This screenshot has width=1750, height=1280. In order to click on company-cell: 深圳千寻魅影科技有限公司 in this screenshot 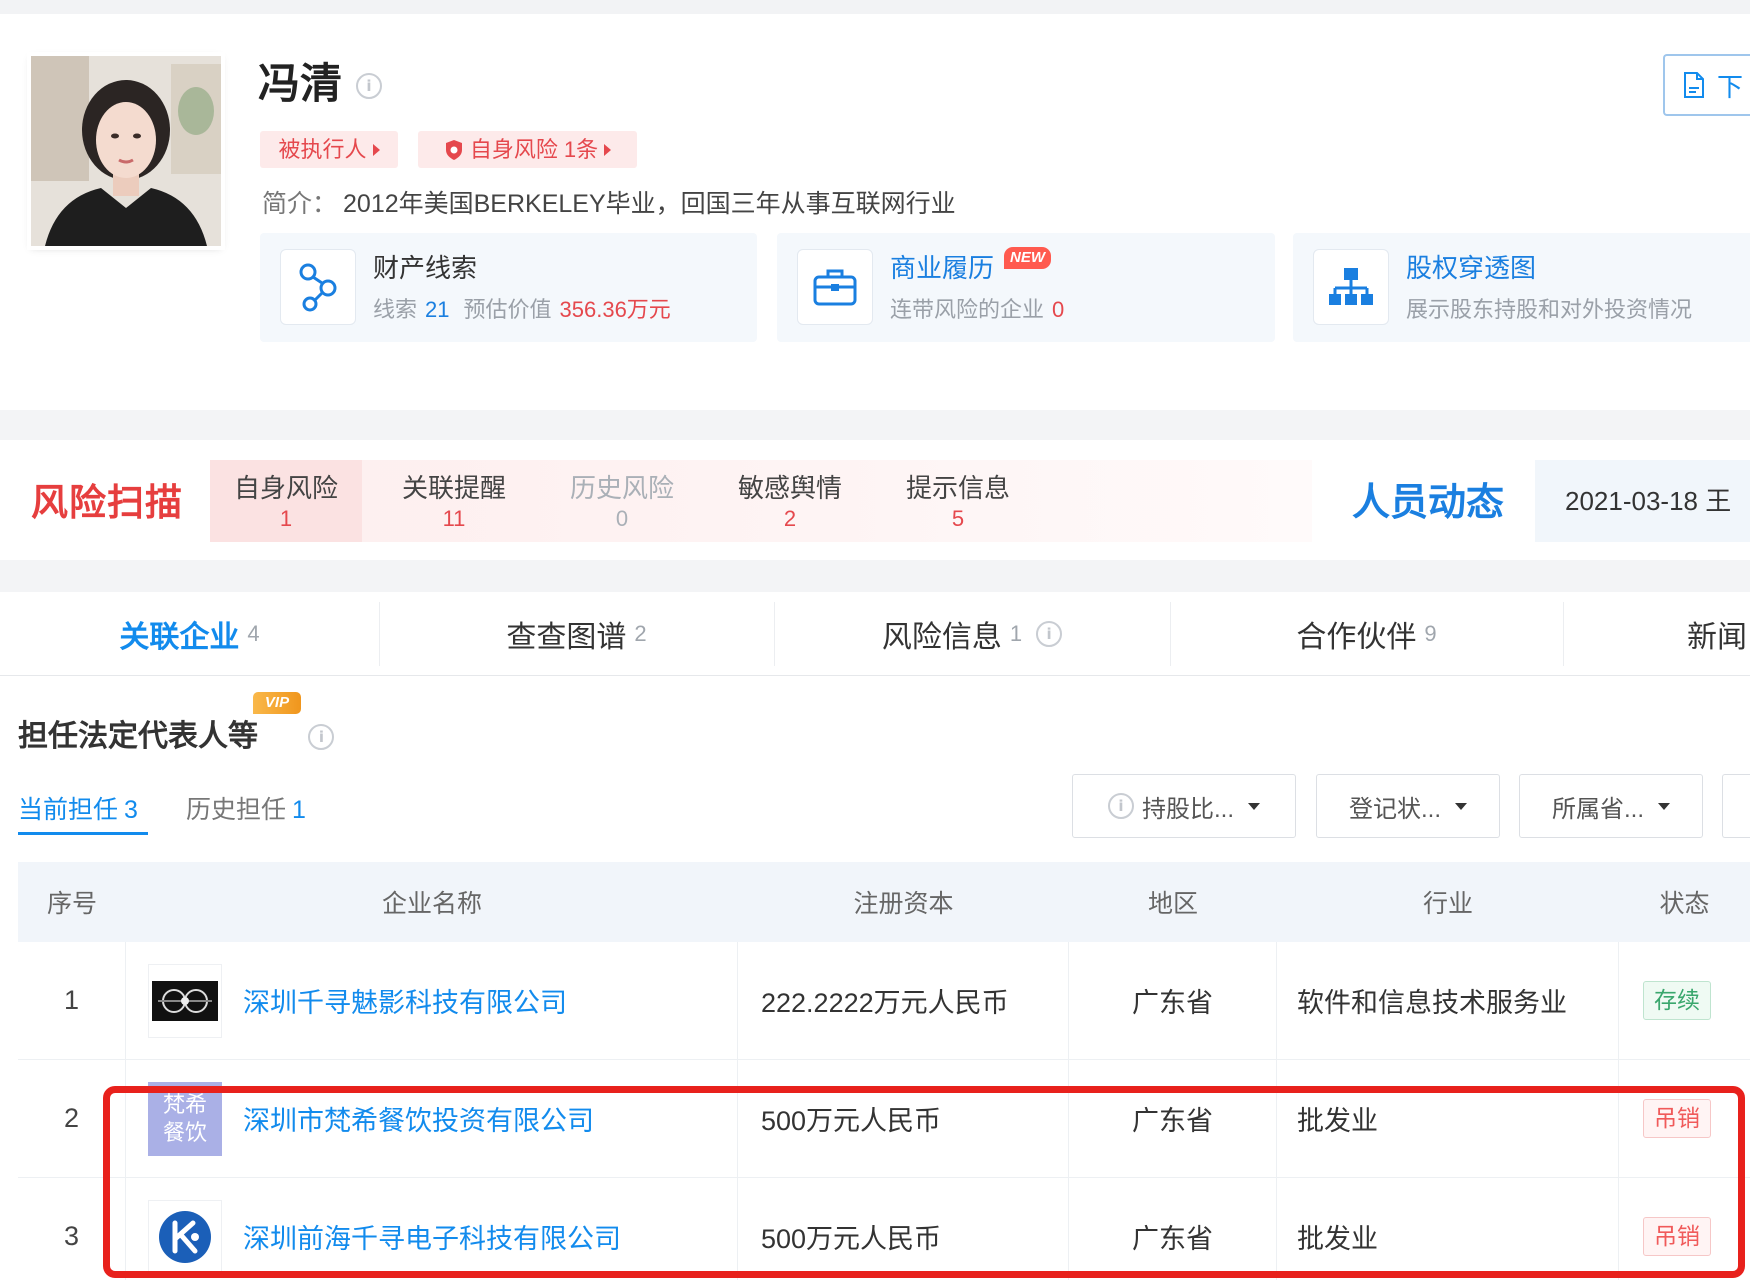, I will do `click(432, 1000)`.